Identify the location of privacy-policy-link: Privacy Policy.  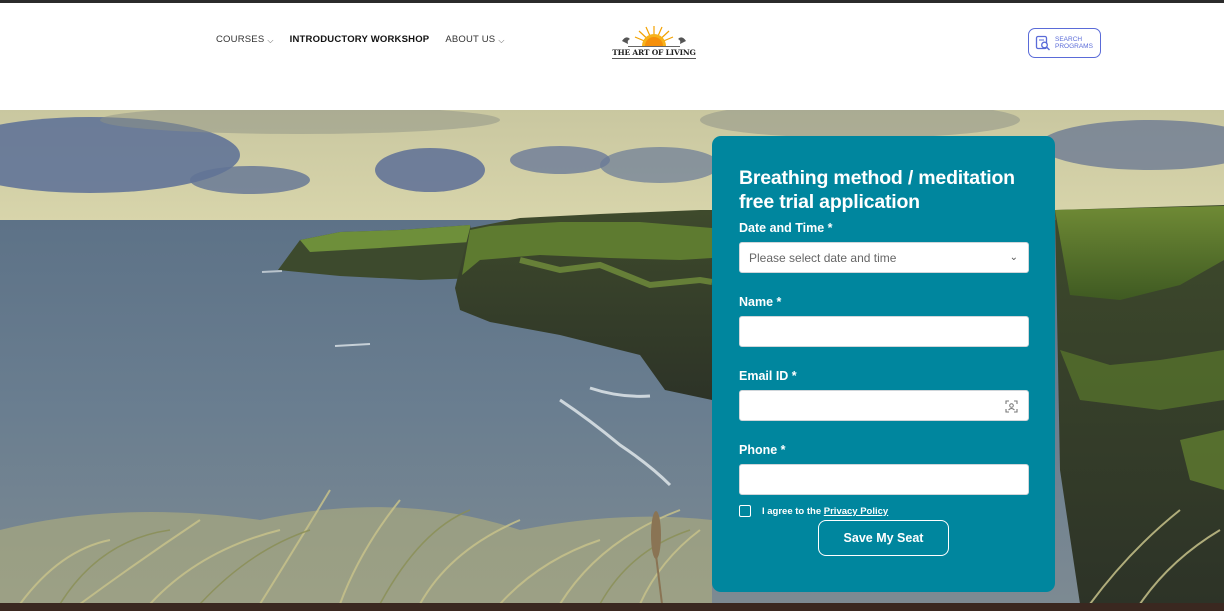
(856, 511).